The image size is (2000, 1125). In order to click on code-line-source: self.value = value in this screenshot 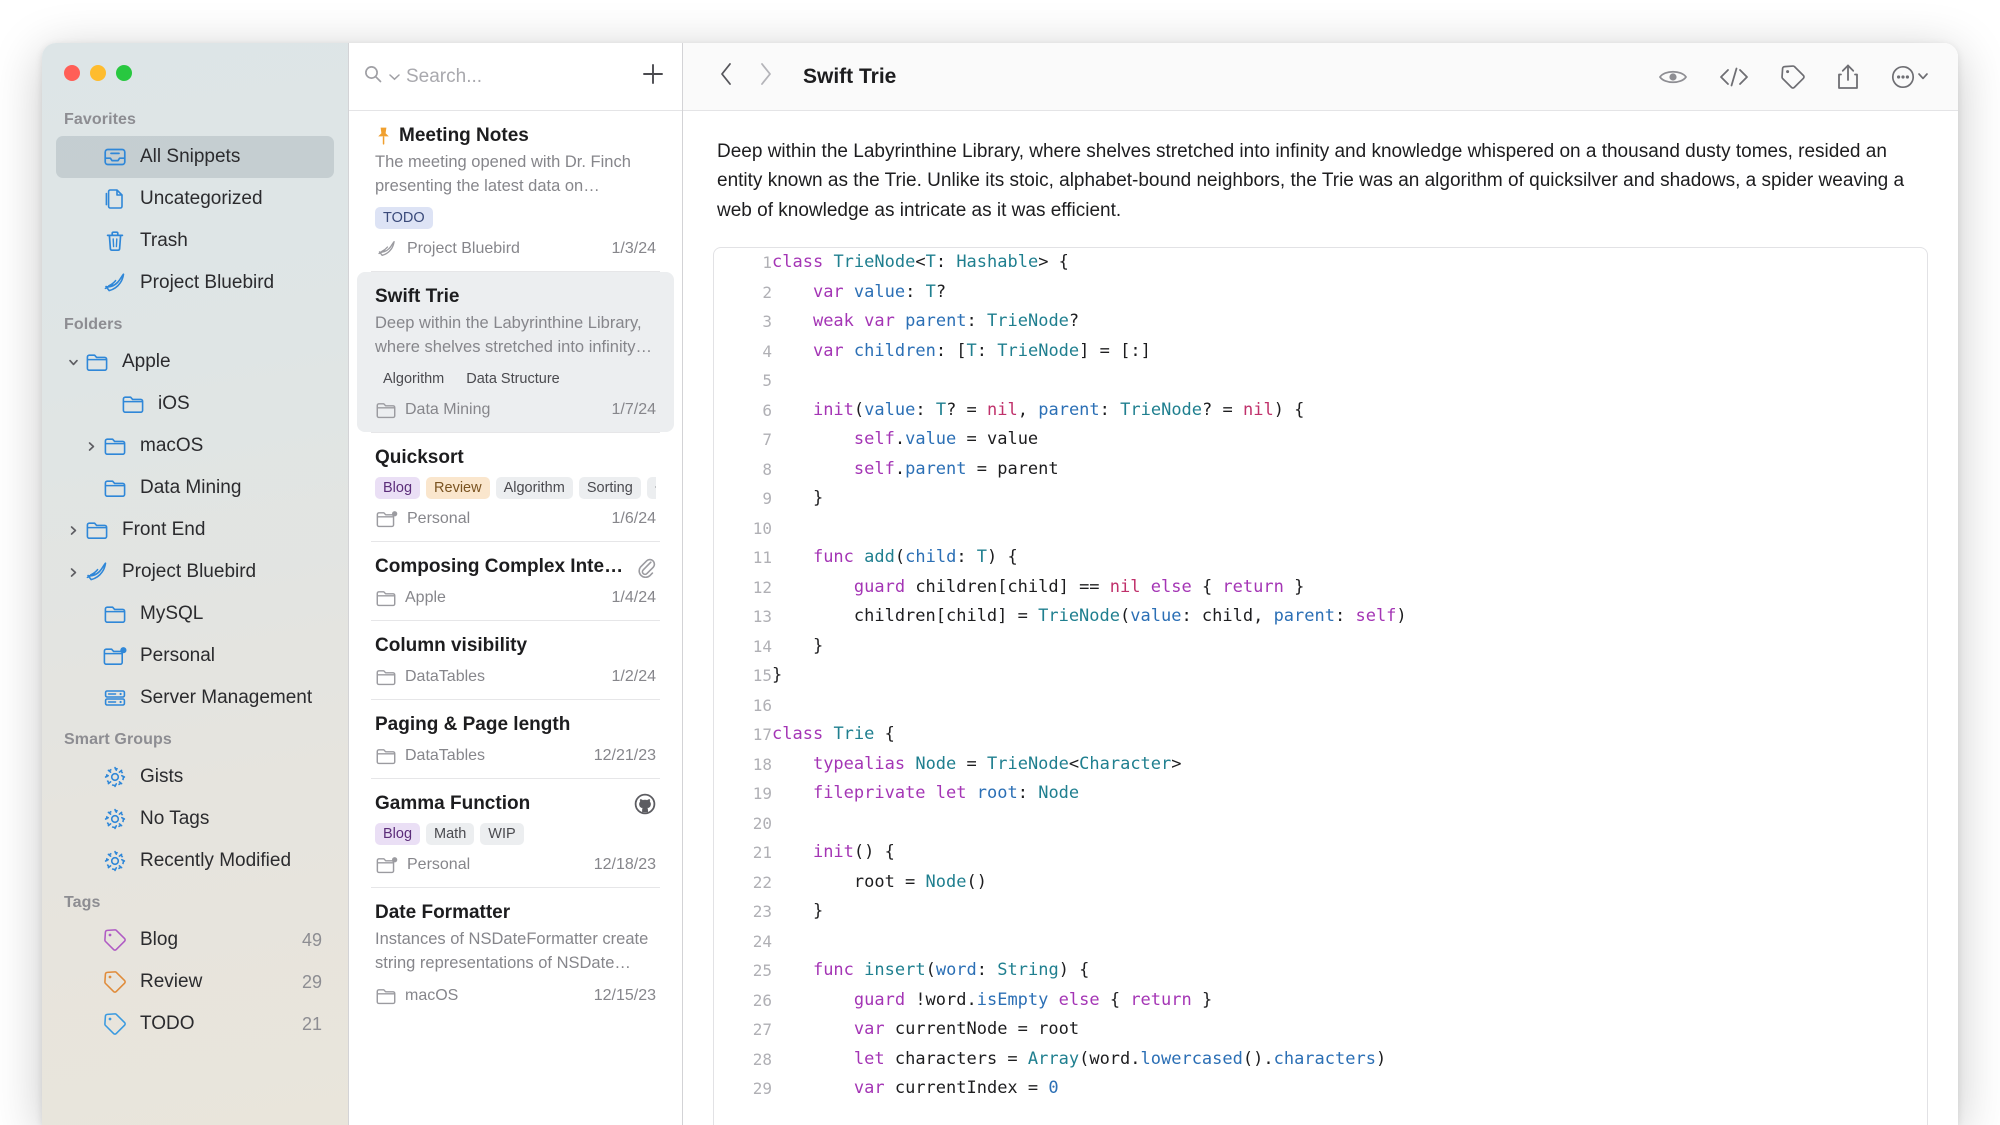, I will do `click(946, 439)`.